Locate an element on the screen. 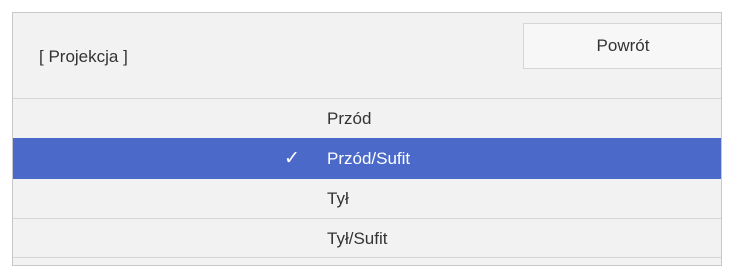  option-label: Przód is located at coordinates (349, 118).